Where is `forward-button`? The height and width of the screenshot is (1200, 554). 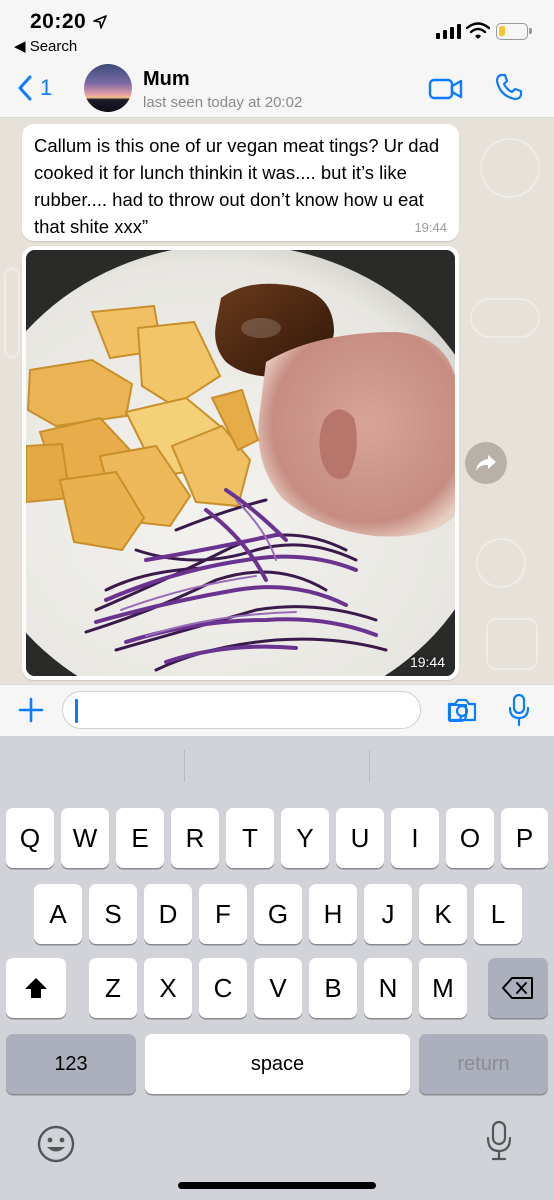
forward-button is located at coordinates (486, 463).